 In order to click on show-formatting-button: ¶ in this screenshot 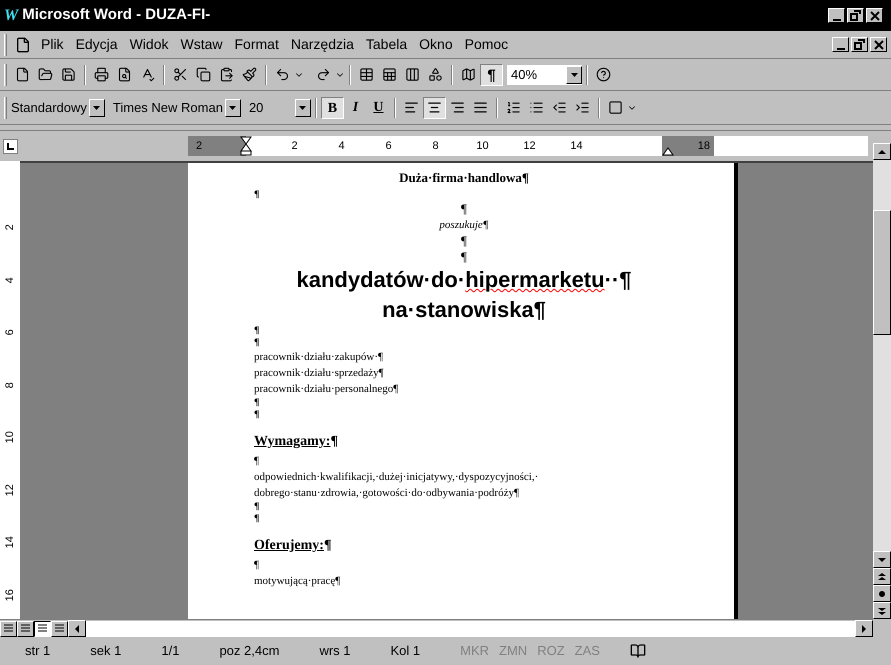, I will do `click(491, 75)`.